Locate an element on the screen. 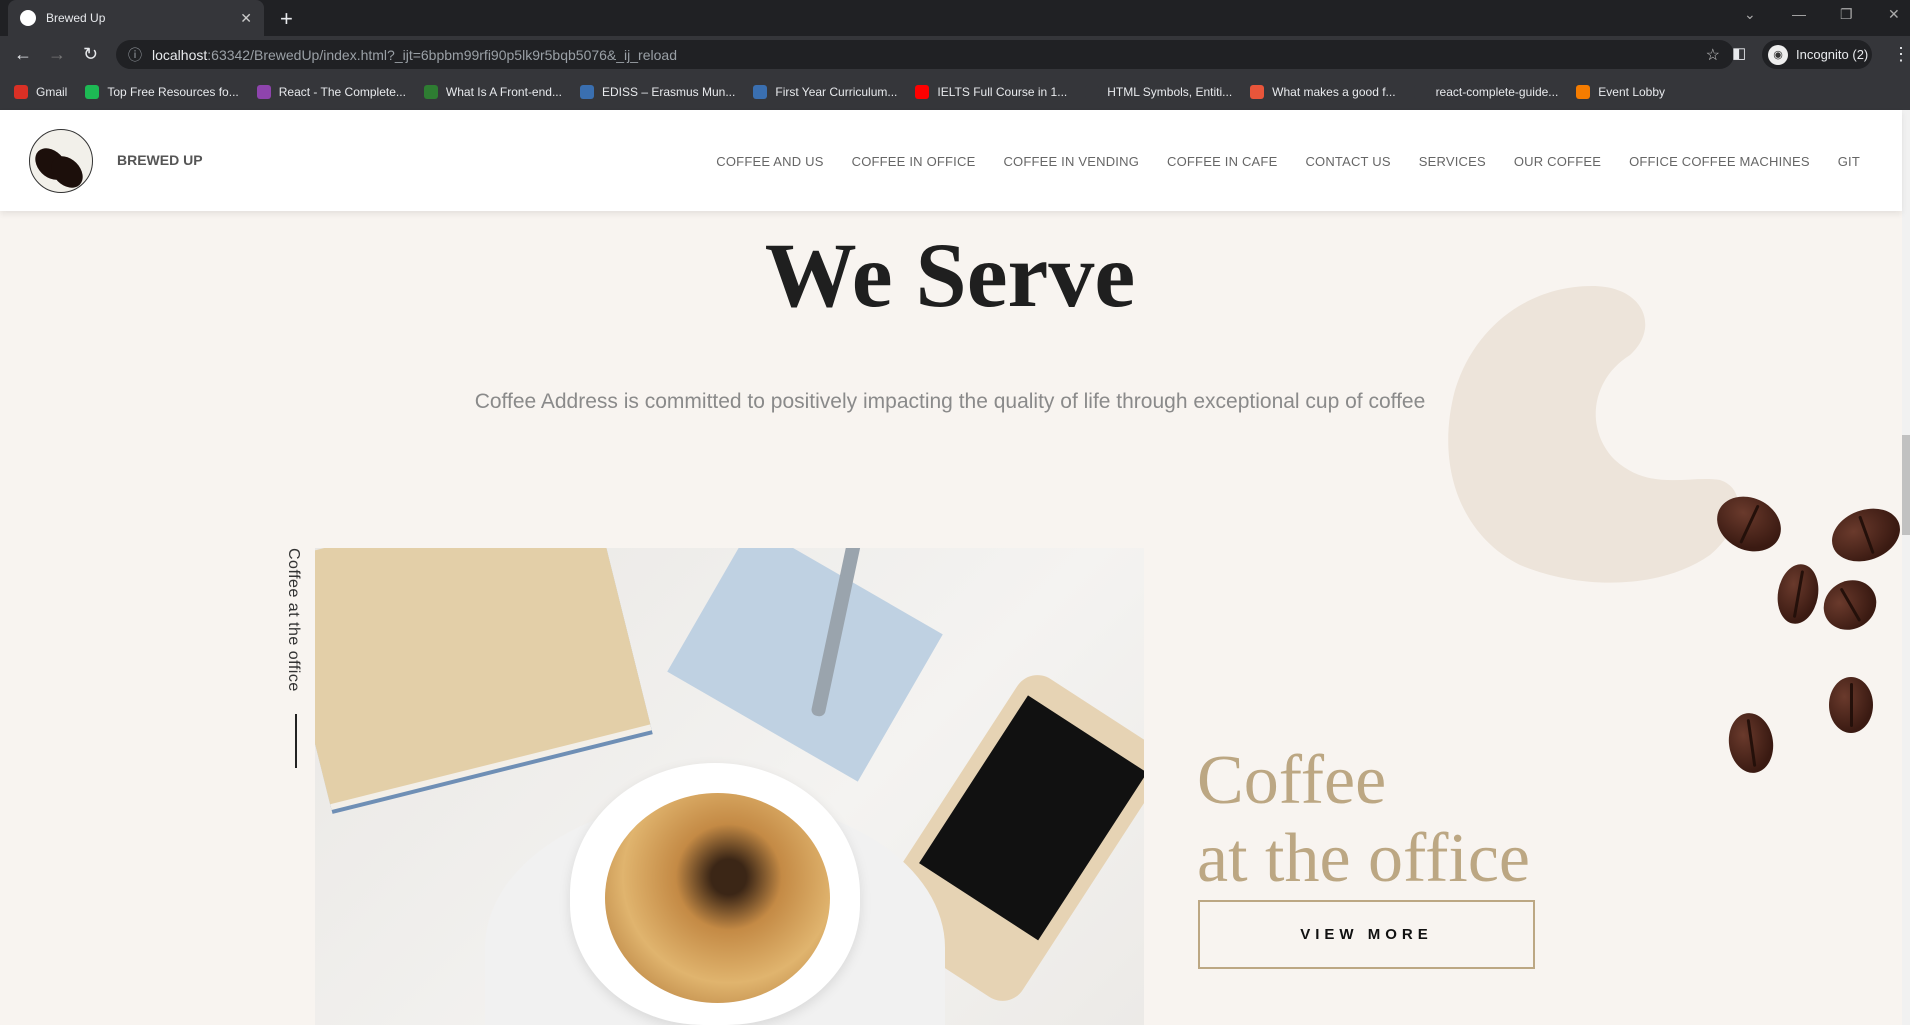 This screenshot has width=1910, height=1025. nav-item: COFFEE AND US is located at coordinates (769, 161).